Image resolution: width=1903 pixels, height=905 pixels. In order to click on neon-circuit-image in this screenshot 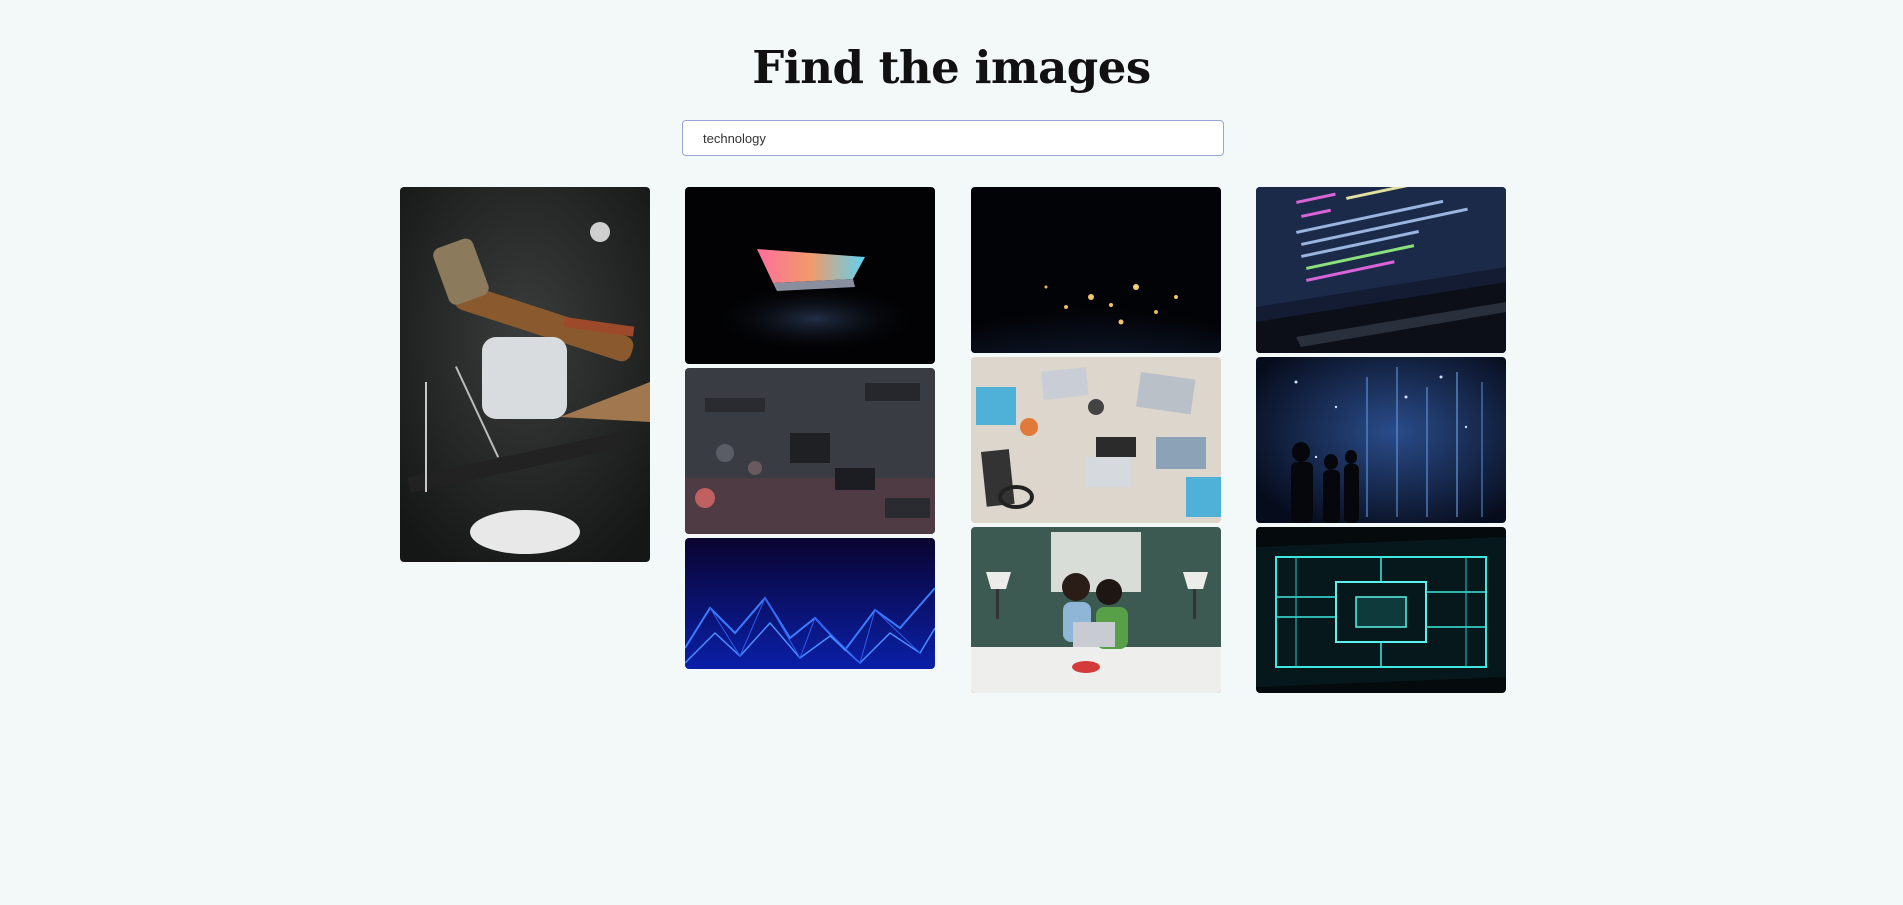, I will do `click(1381, 610)`.